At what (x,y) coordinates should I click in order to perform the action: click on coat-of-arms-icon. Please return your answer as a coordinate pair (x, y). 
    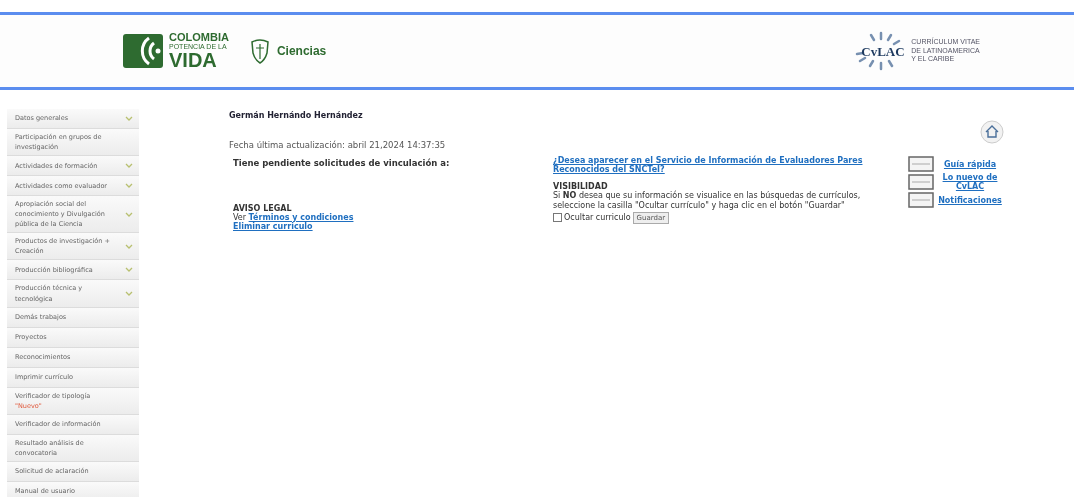
    Looking at the image, I should click on (259, 51).